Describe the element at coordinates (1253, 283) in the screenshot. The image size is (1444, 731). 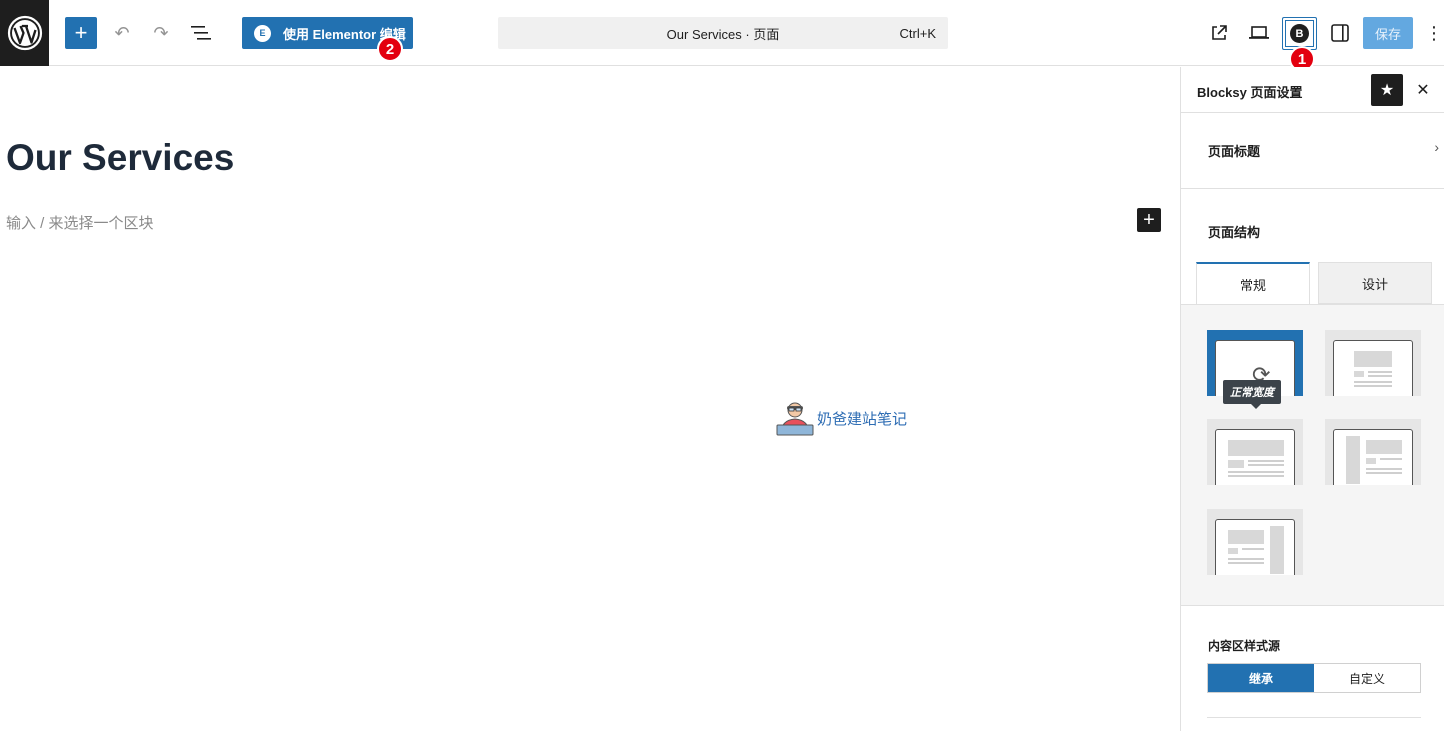
I see `tab-general: 常规` at that location.